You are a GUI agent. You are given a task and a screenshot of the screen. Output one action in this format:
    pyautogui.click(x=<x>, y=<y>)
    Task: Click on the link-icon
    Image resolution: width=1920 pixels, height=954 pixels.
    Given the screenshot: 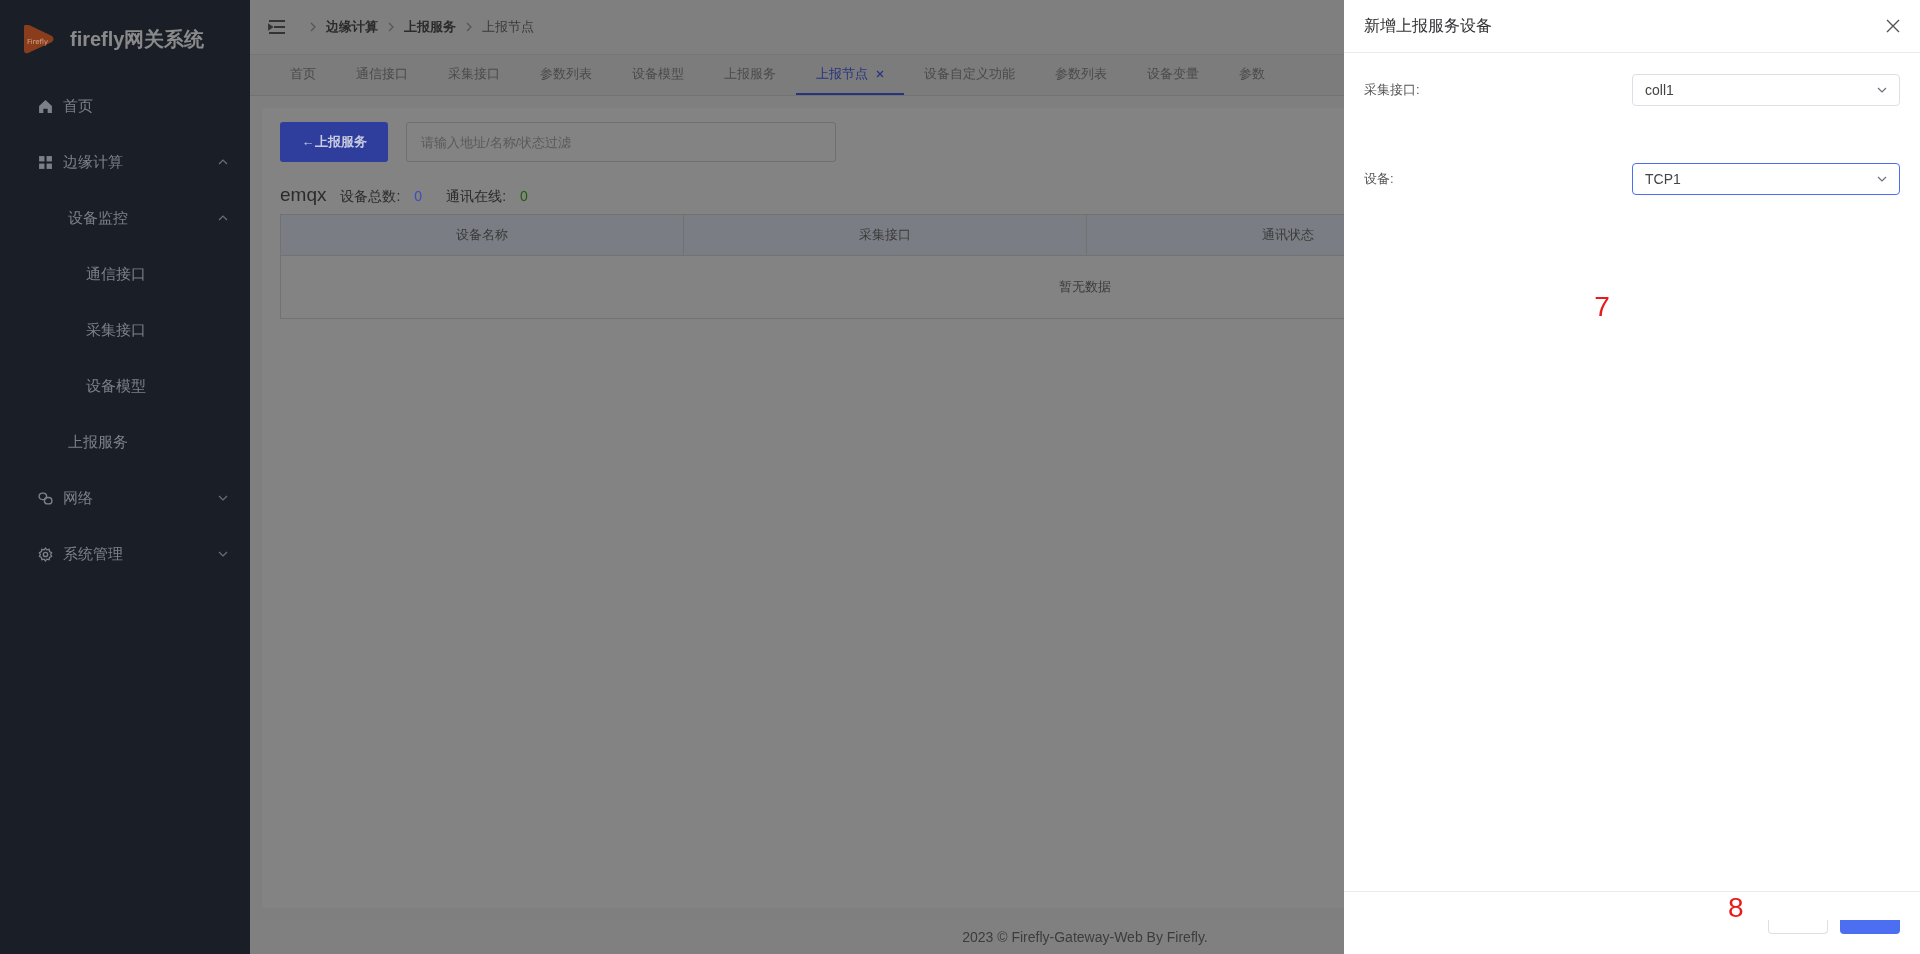 What is the action you would take?
    pyautogui.click(x=45, y=498)
    